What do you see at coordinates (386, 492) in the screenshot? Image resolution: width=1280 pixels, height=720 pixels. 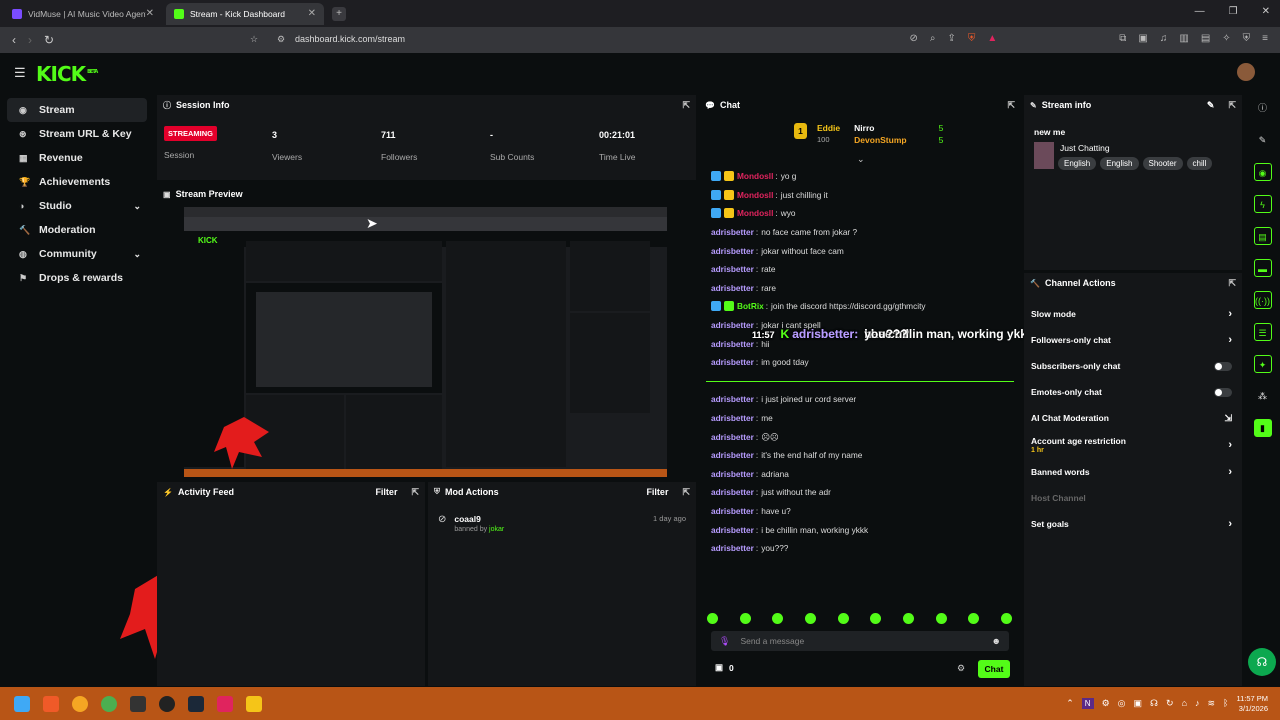 I see `filter-button: Filter` at bounding box center [386, 492].